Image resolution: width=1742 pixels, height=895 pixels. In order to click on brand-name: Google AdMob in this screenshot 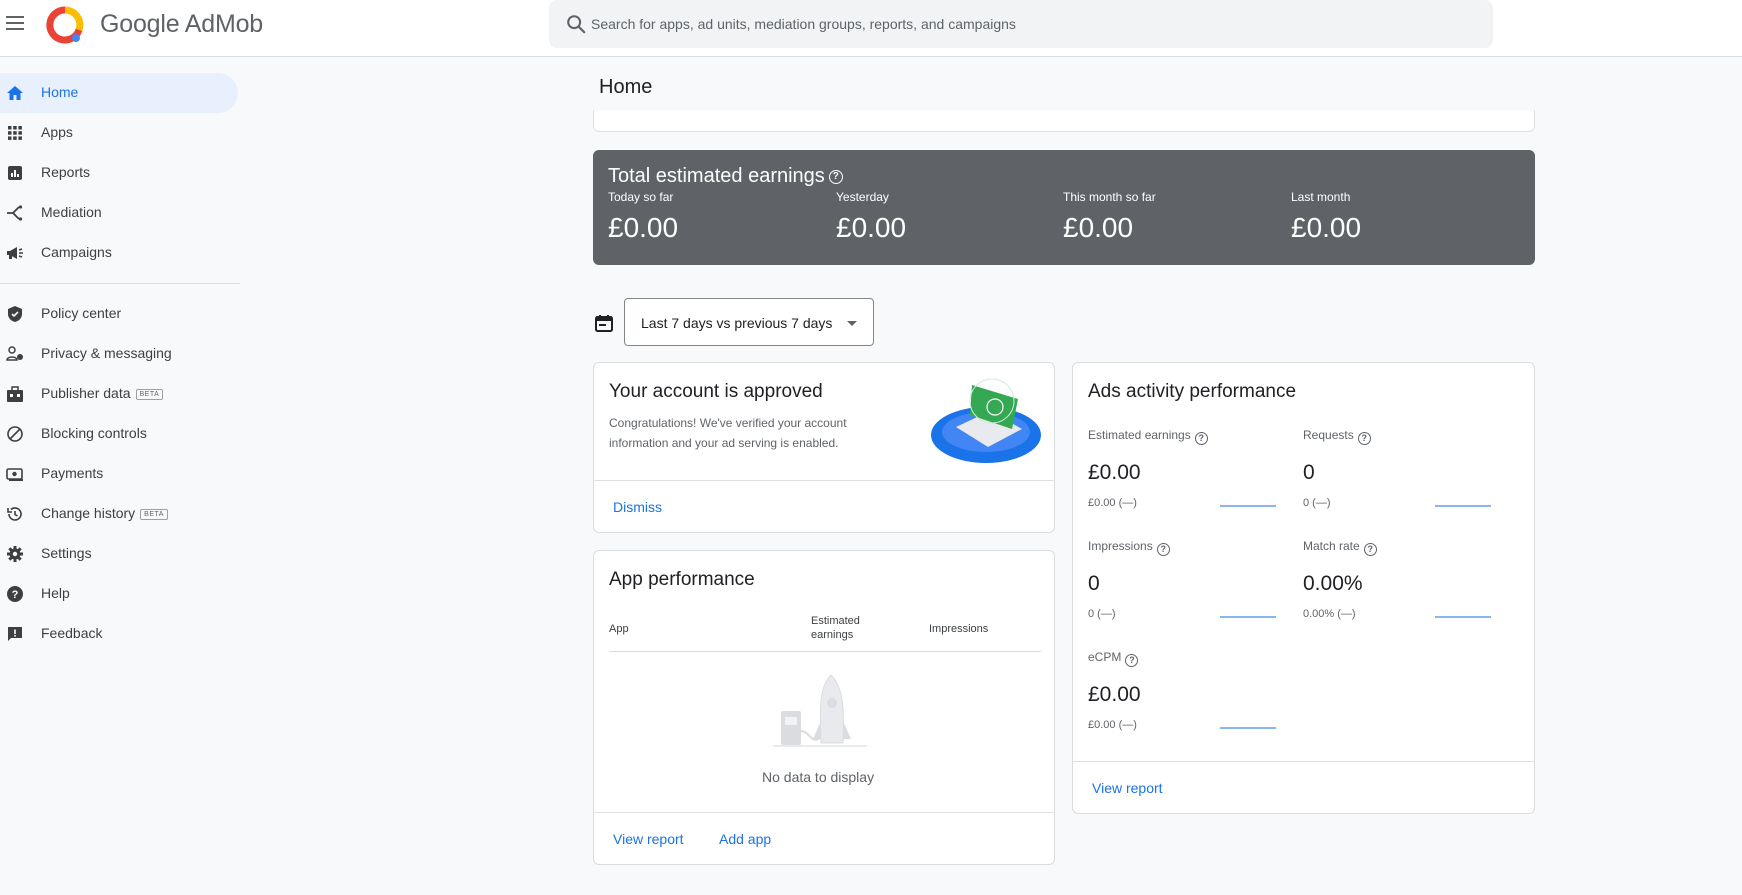, I will do `click(181, 24)`.